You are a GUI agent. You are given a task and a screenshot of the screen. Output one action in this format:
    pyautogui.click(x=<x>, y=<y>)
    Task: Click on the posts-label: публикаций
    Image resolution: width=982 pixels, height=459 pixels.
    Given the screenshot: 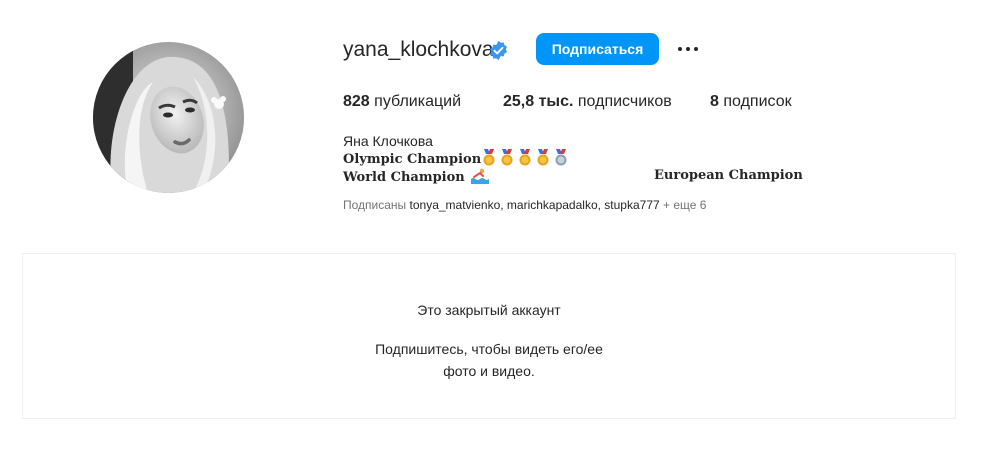 What is the action you would take?
    pyautogui.click(x=418, y=101)
    